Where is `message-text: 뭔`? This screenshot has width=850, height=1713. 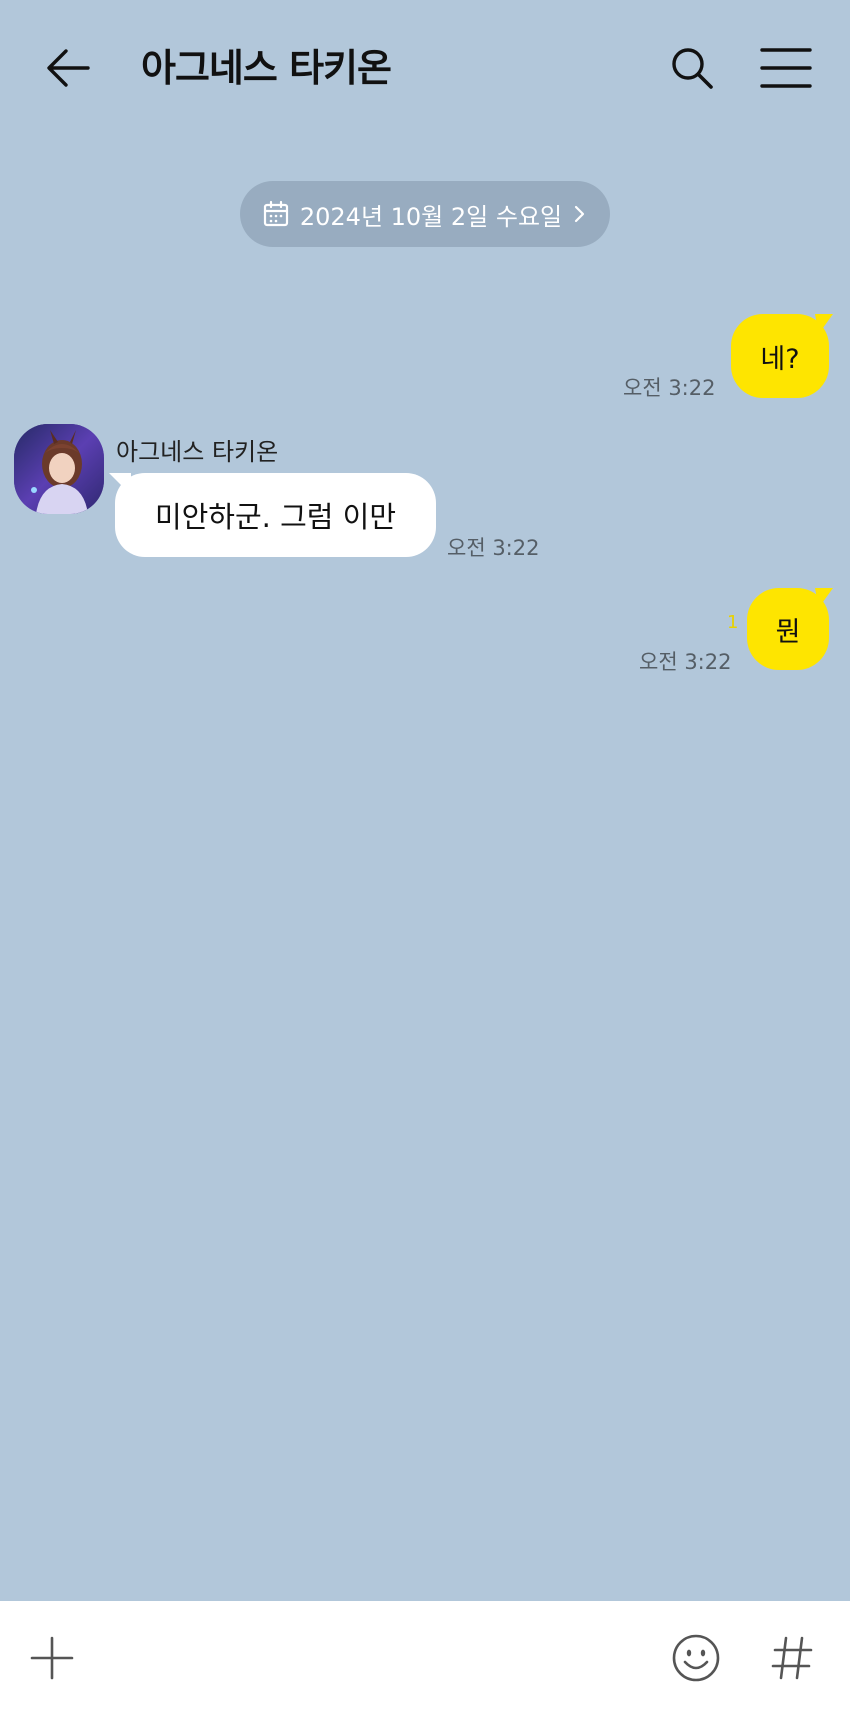 message-text: 뭔 is located at coordinates (788, 632).